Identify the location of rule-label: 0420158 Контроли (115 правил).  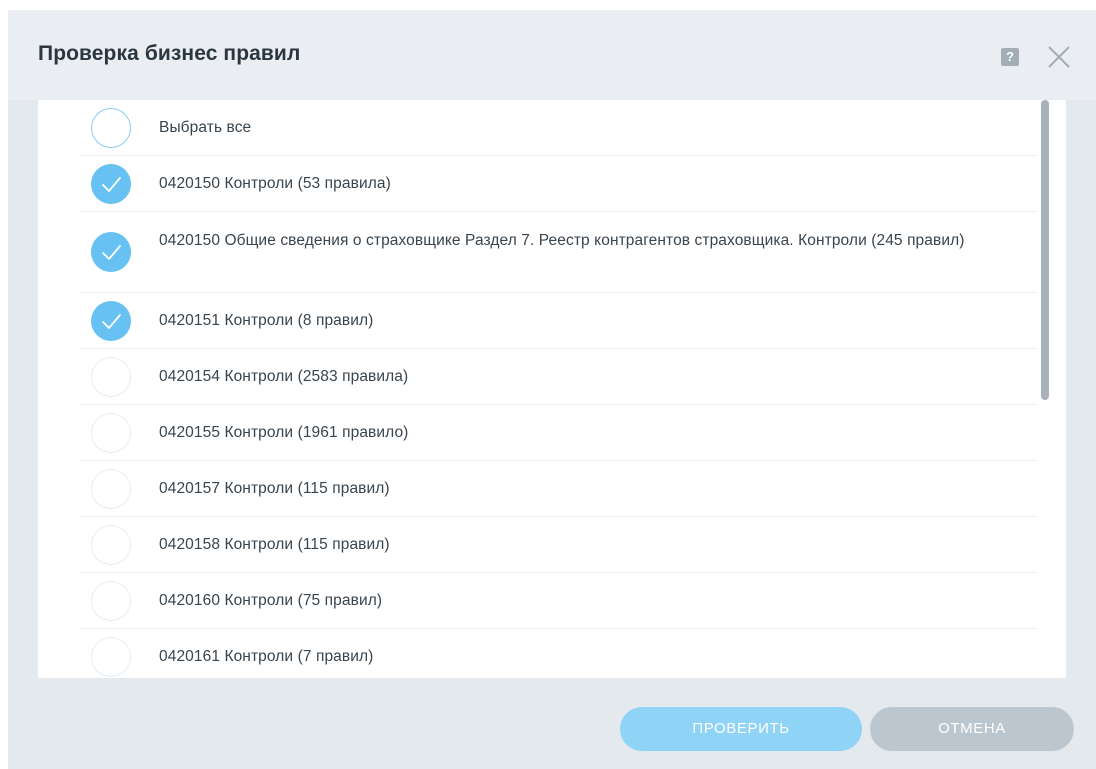
(274, 544).